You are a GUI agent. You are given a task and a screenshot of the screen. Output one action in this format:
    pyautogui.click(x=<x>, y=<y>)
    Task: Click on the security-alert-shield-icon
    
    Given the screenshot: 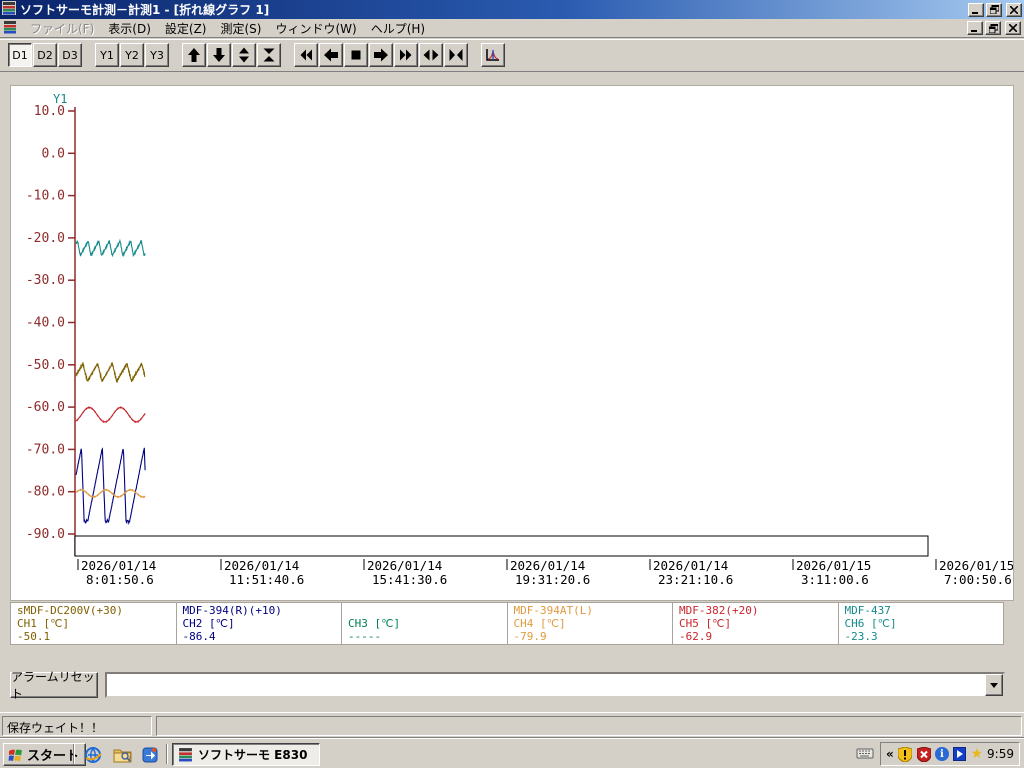 What is the action you would take?
    pyautogui.click(x=923, y=754)
    